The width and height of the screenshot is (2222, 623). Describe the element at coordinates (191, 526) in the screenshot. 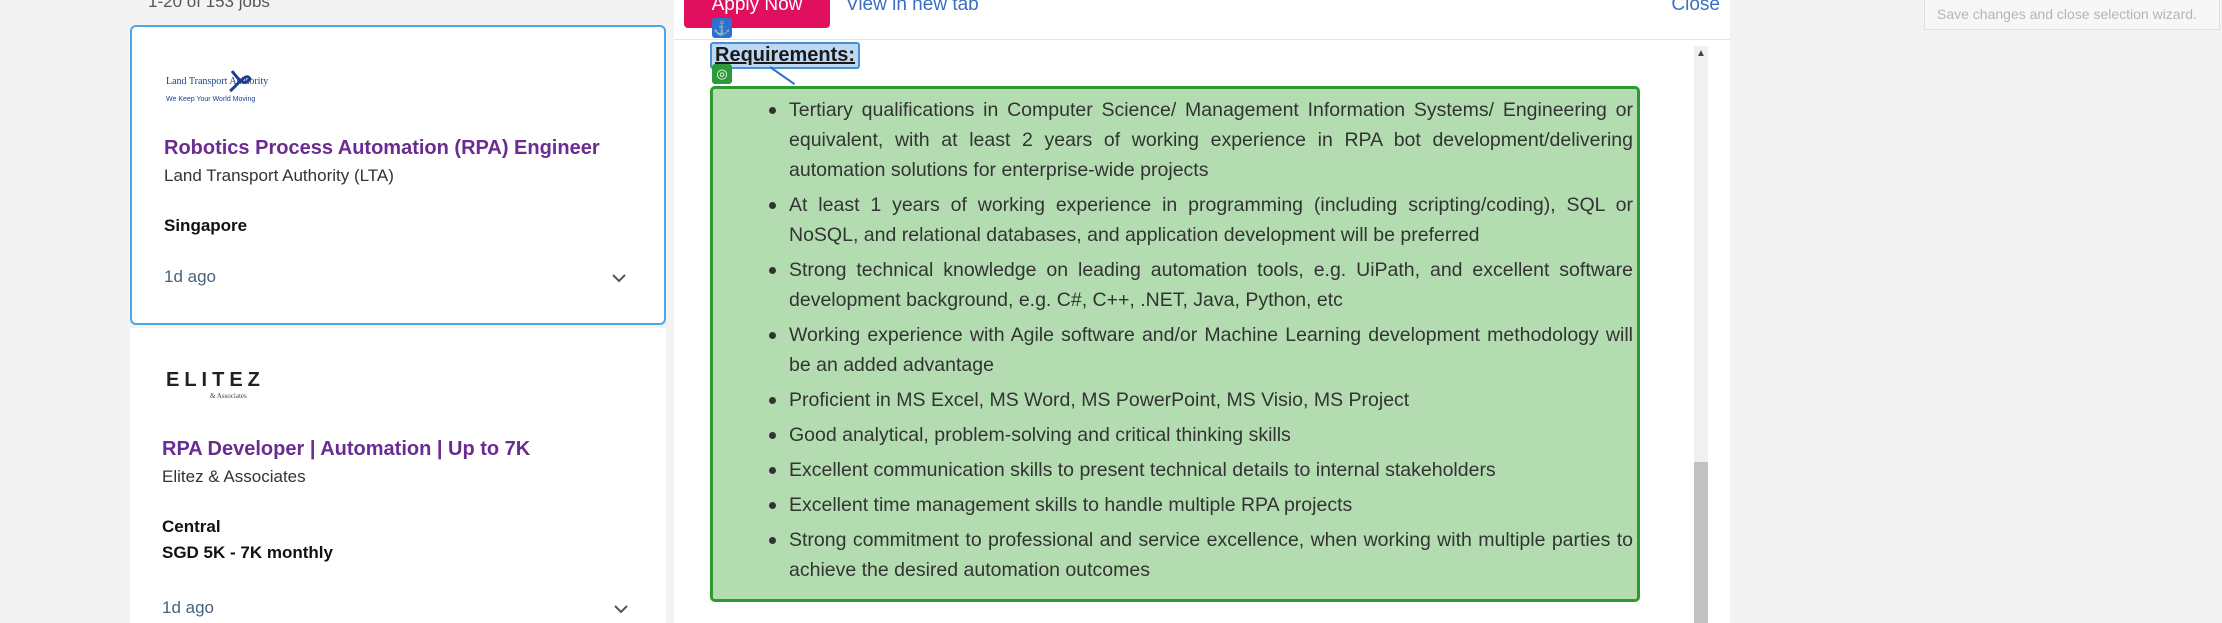

I see `job-location: Central` at that location.